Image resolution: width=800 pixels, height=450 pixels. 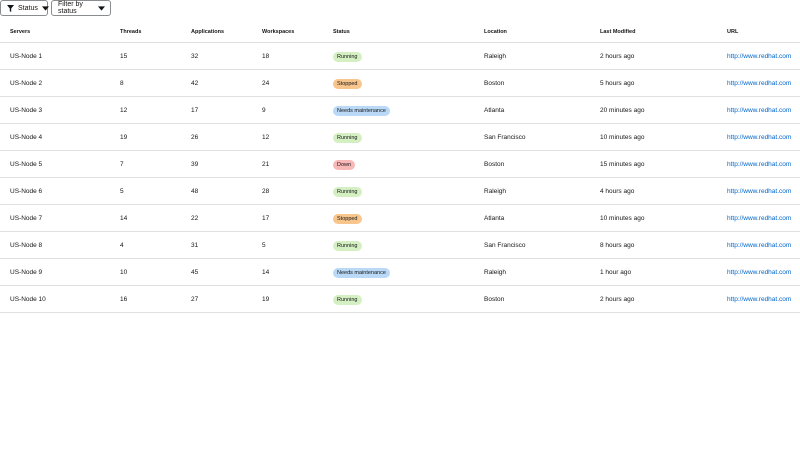 What do you see at coordinates (226, 299) in the screenshot?
I see `cell-applications: 27` at bounding box center [226, 299].